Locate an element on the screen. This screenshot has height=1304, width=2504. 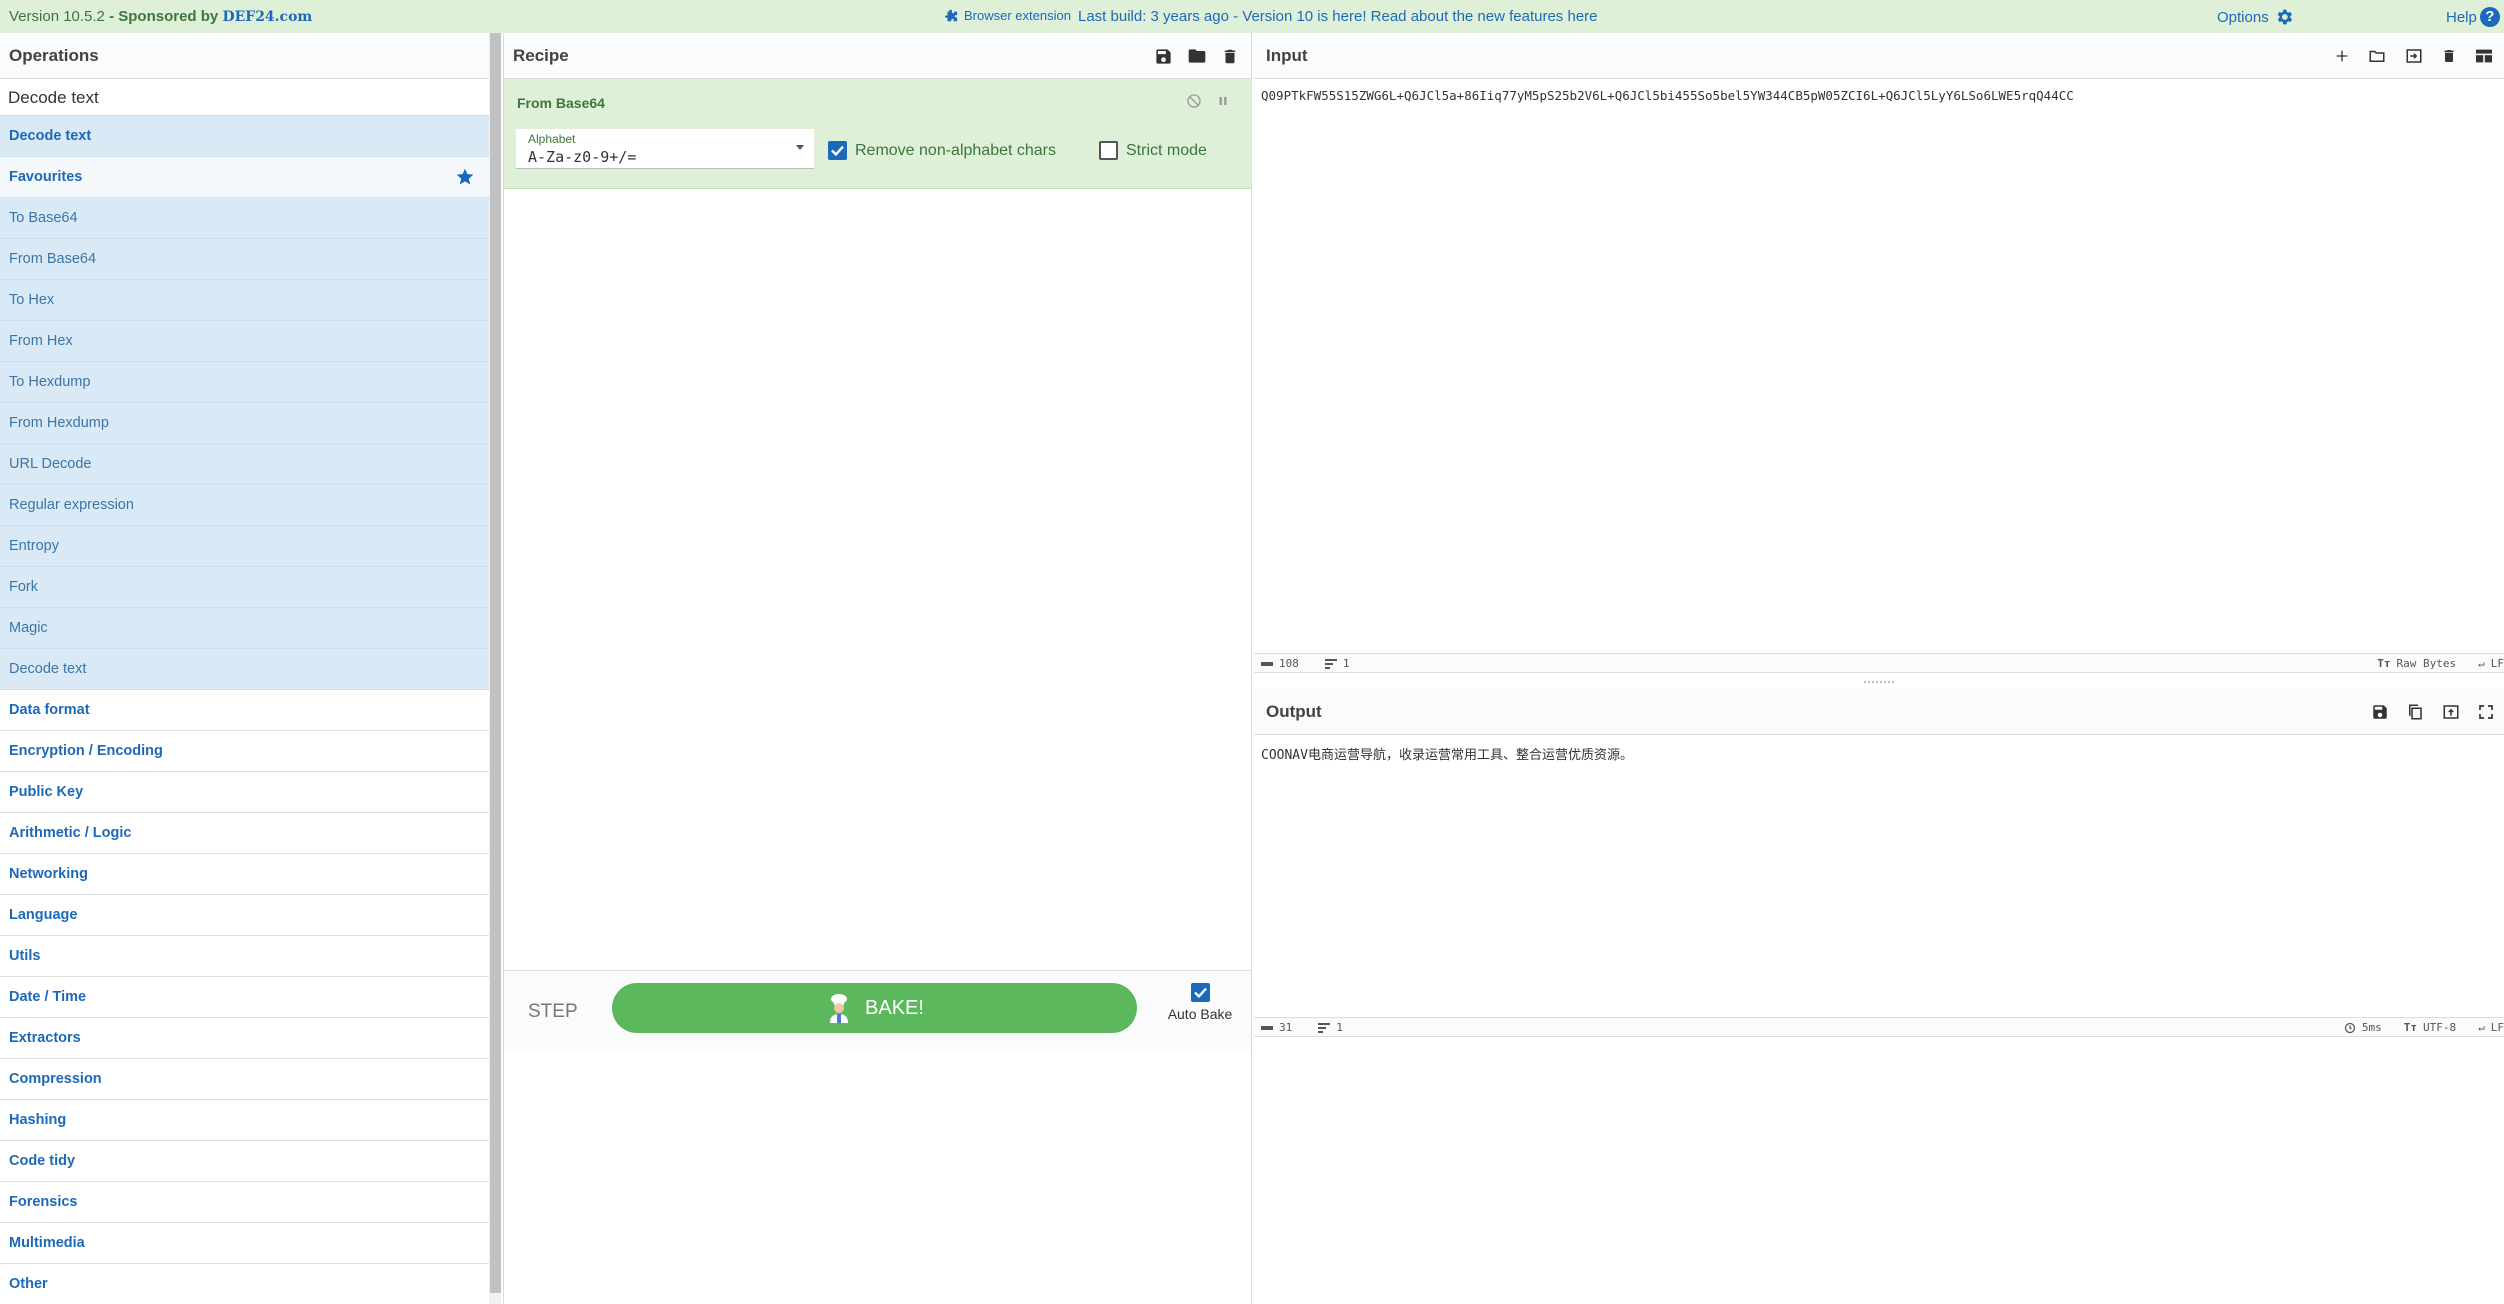
bake-controls: STEP BAKE! Auto Bake is located at coordinates (877, 1010).